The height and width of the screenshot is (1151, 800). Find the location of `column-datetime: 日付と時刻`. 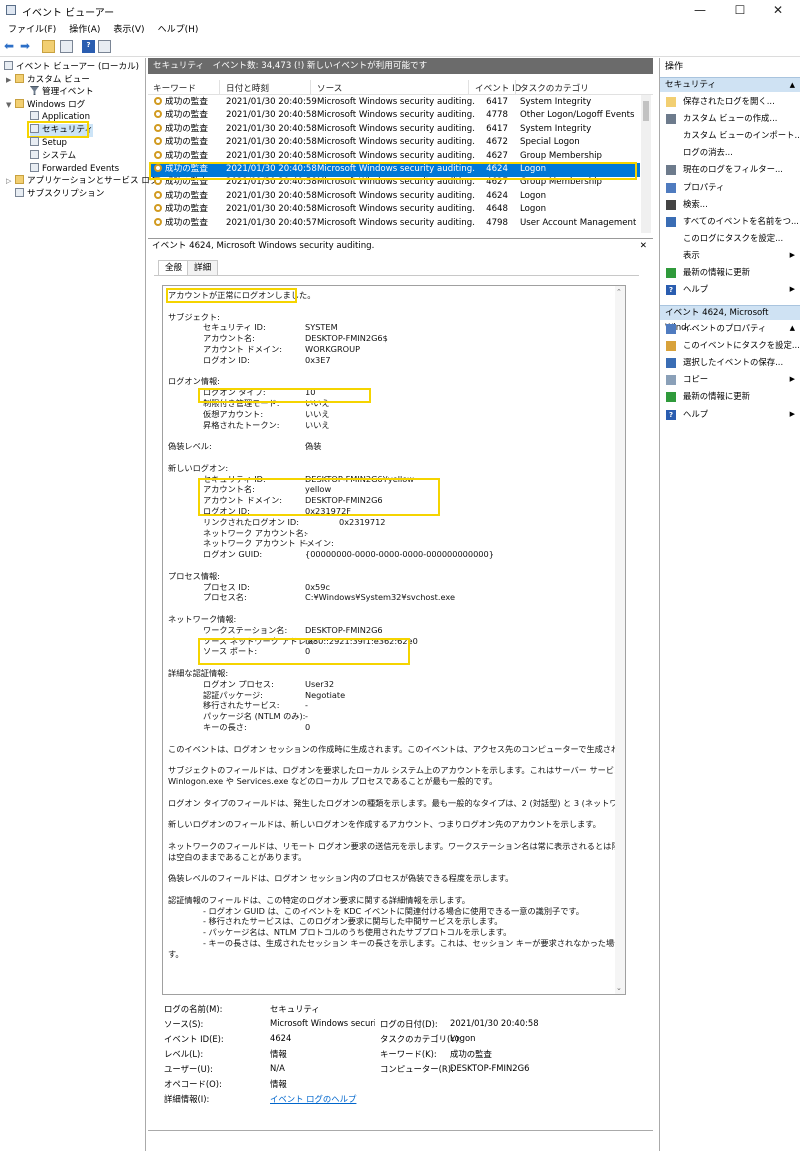

column-datetime: 日付と時刻 is located at coordinates (247, 88).